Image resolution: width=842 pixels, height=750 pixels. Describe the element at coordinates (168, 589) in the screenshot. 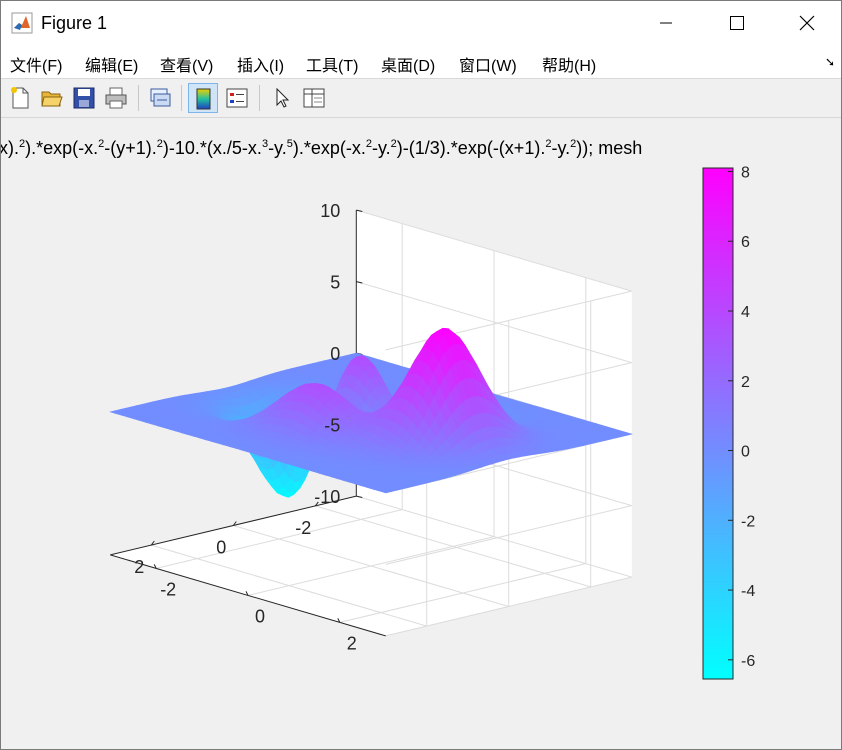

I see `x-tick-label: -2` at that location.